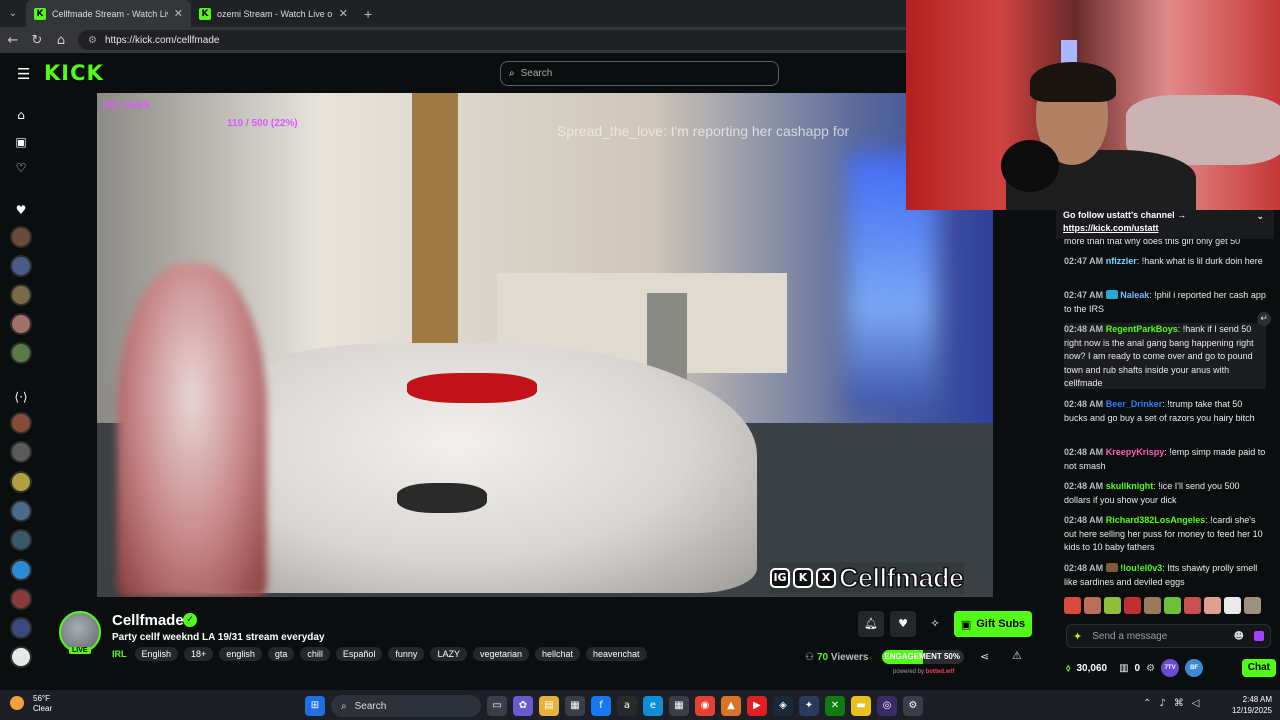 Image resolution: width=1280 pixels, height=720 pixels. Describe the element at coordinates (1017, 655) in the screenshot. I see `report-icon: ⚠` at that location.